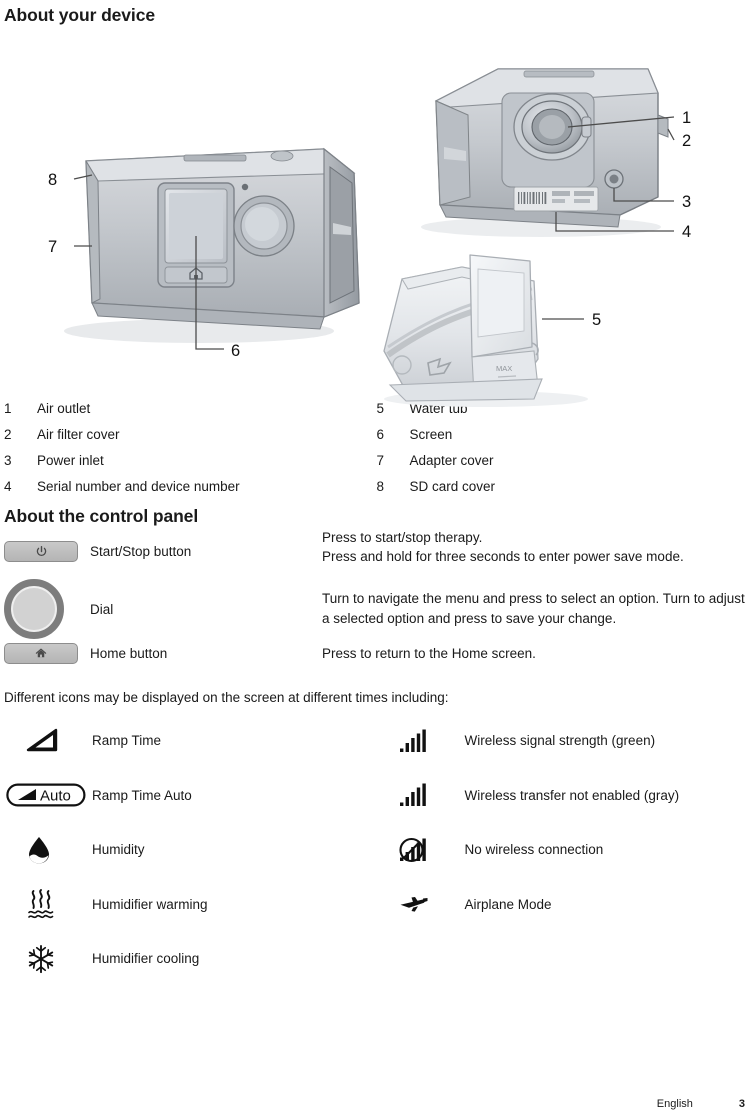 Image resolution: width=753 pixels, height=1120 pixels. What do you see at coordinates (496, 331) in the screenshot?
I see `water-tub-view: MAX 5` at bounding box center [496, 331].